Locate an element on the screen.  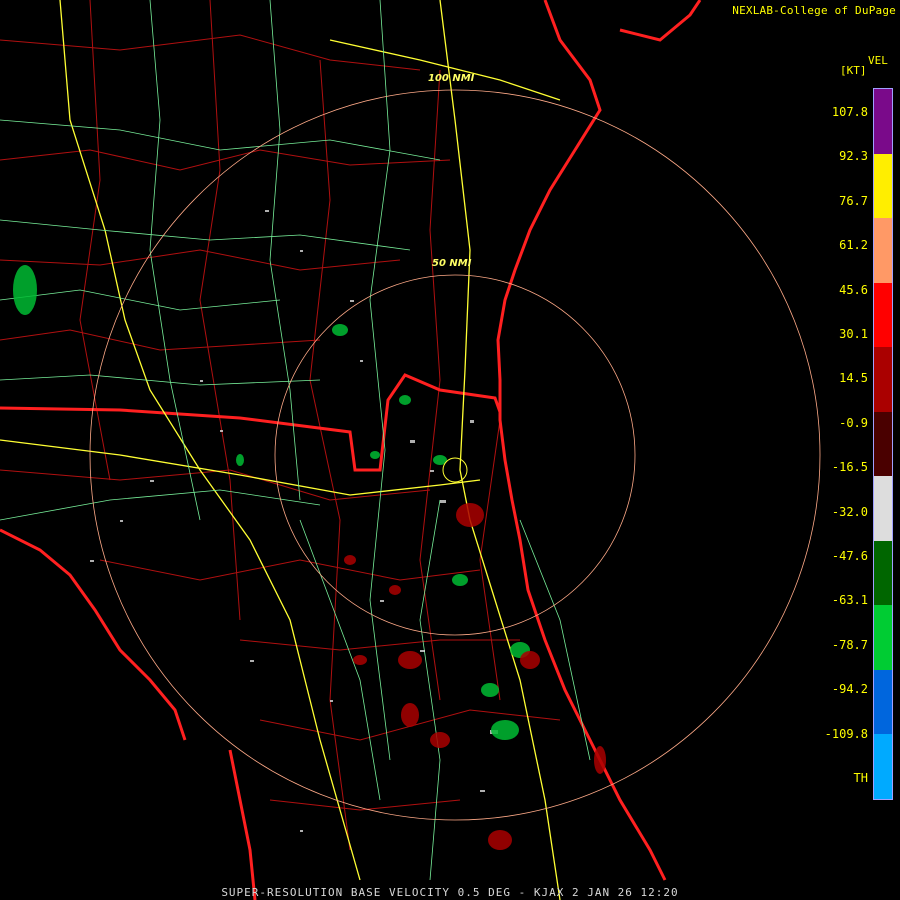
legend-tick-label: -109.8 is located at coordinates (846, 733).